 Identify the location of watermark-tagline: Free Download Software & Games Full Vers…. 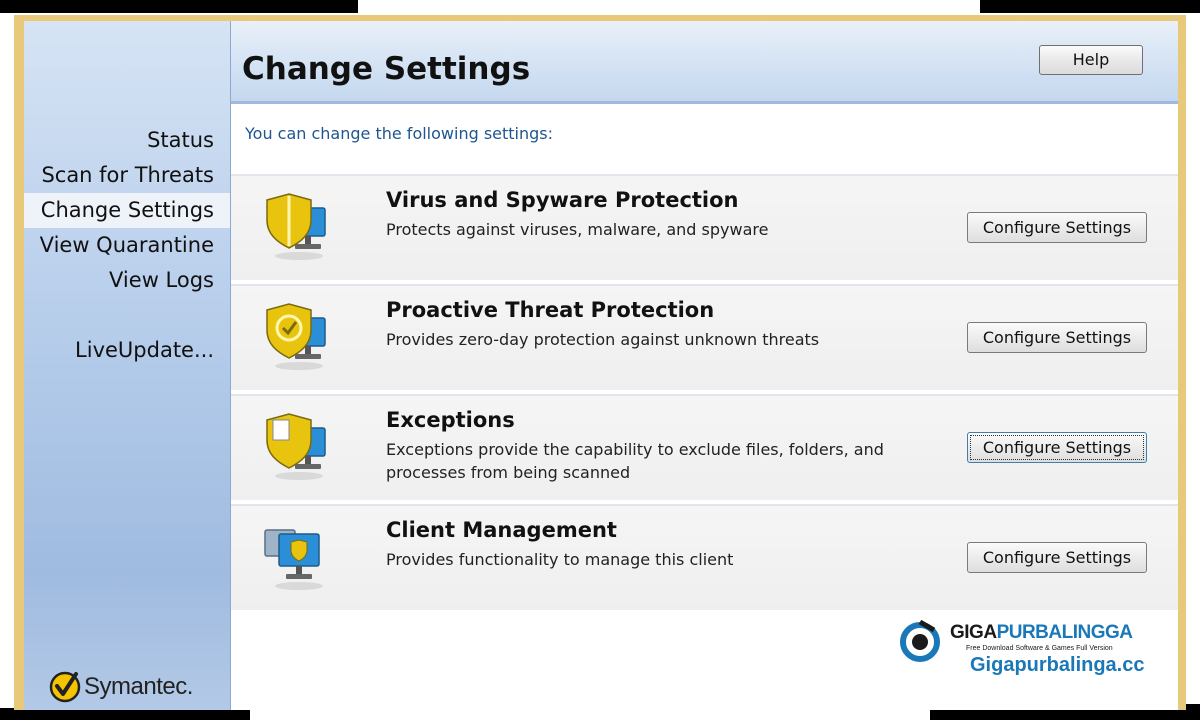
(1039, 648).